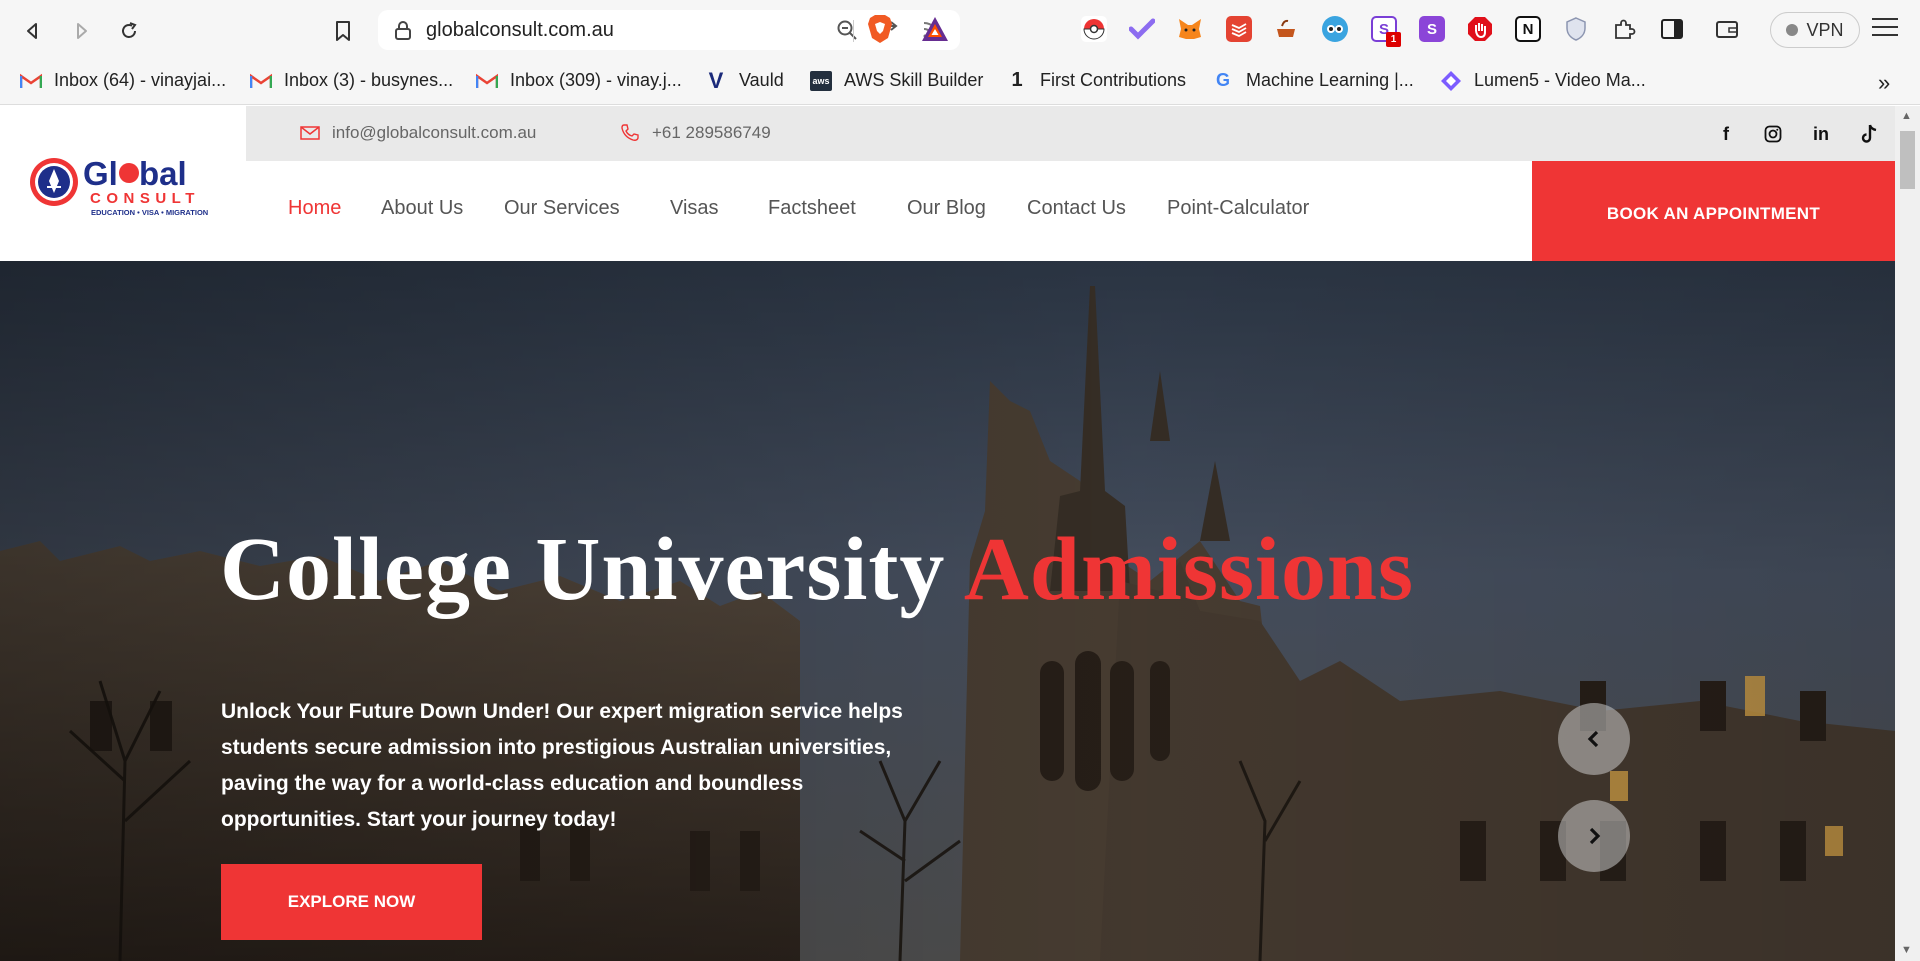  What do you see at coordinates (711, 132) in the screenshot?
I see `phone-text: +61 289586749` at bounding box center [711, 132].